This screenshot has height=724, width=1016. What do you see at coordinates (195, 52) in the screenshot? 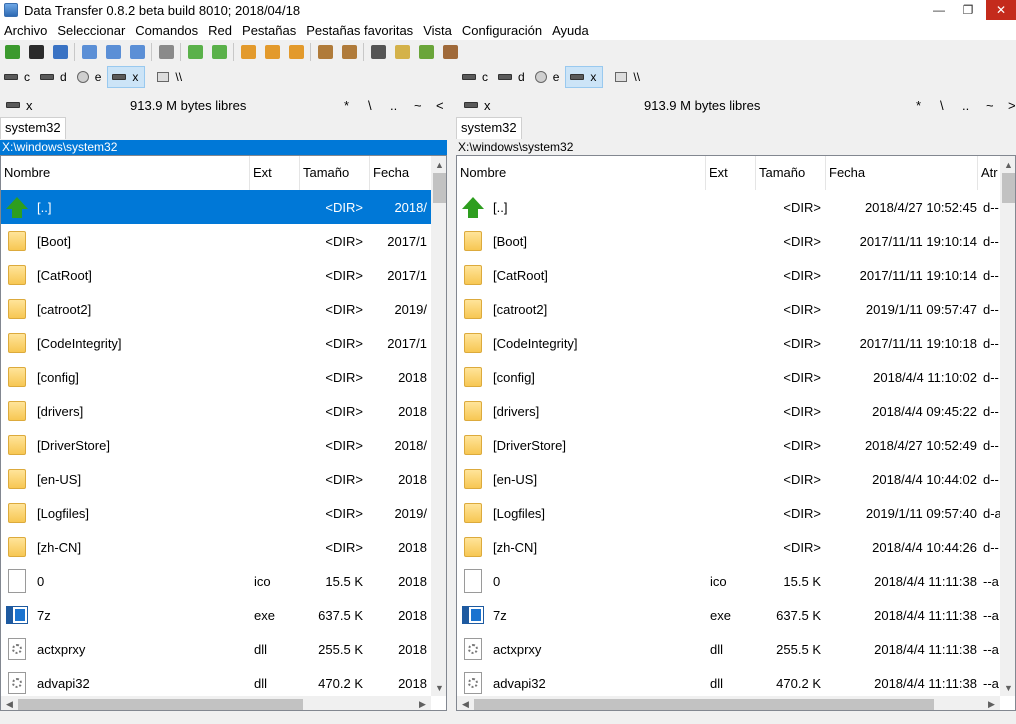
I see `copy-left-button` at bounding box center [195, 52].